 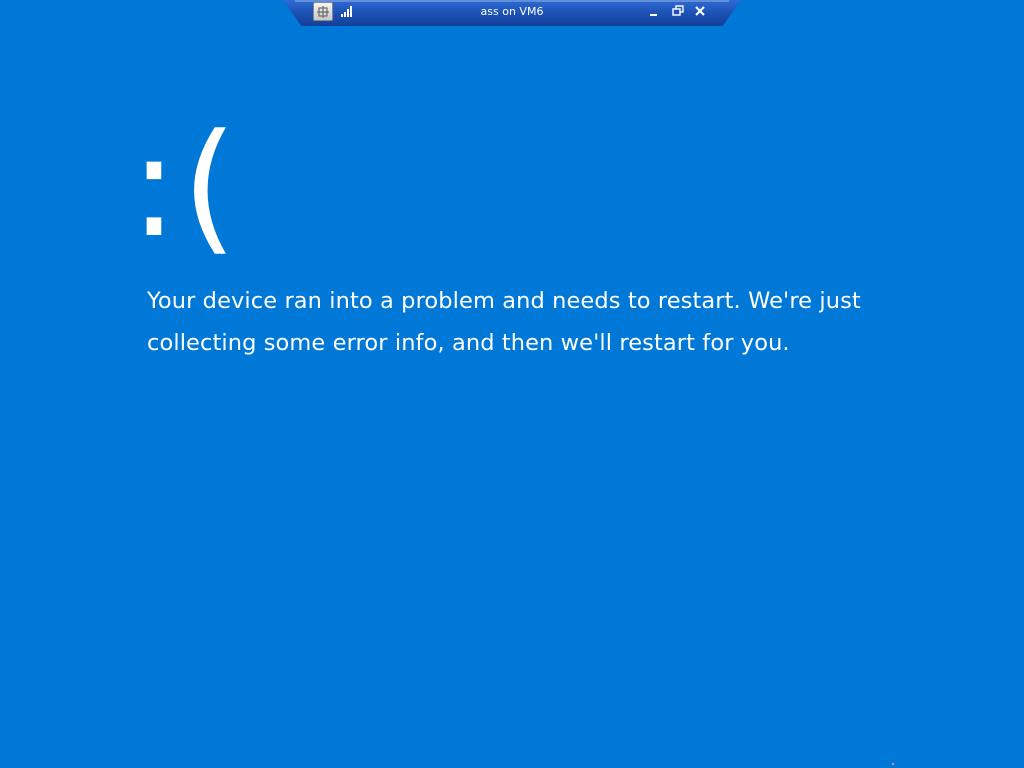 I want to click on signal-strength-icon, so click(x=347, y=11).